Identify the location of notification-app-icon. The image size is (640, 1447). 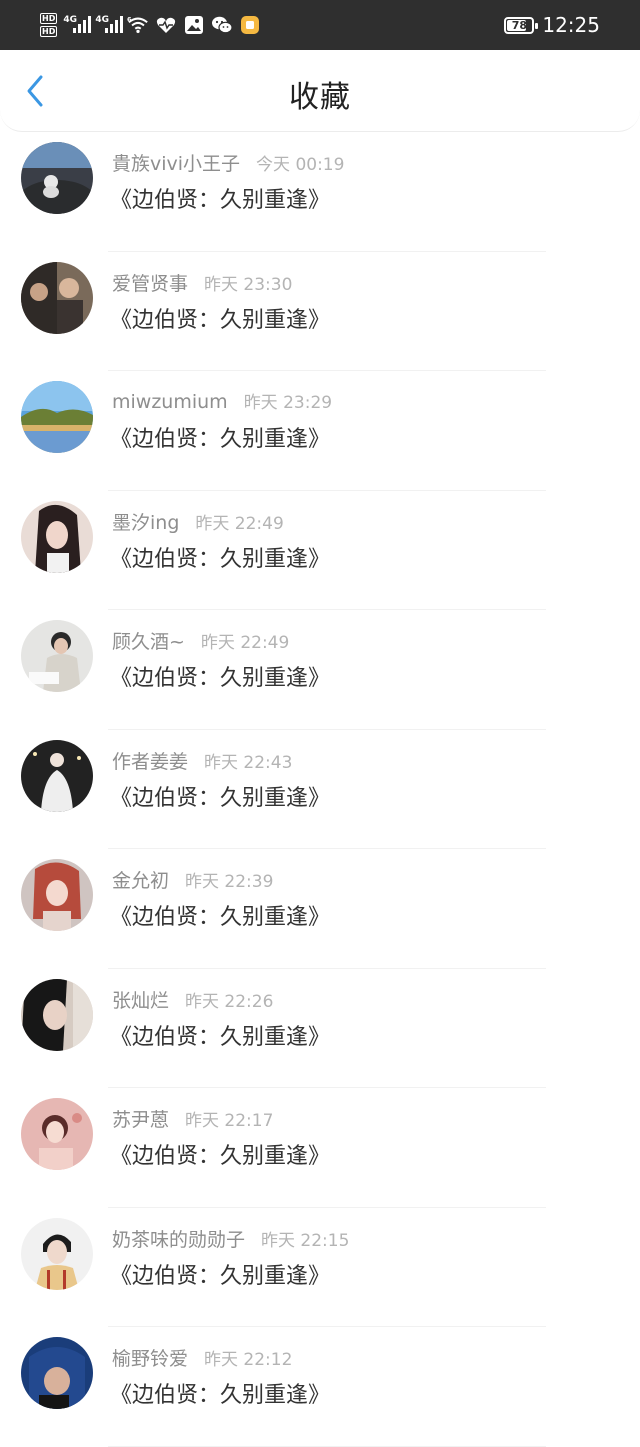
(250, 25).